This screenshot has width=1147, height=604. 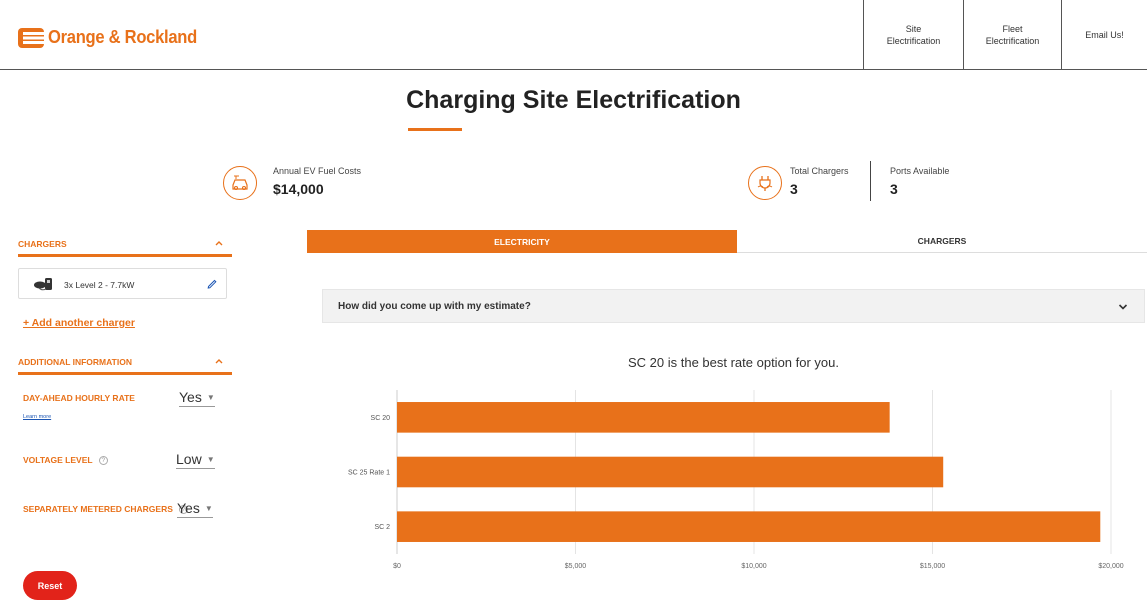 I want to click on day-ahead-rate-label: DAY-AHEAD HOURLY RATE, so click(x=79, y=398).